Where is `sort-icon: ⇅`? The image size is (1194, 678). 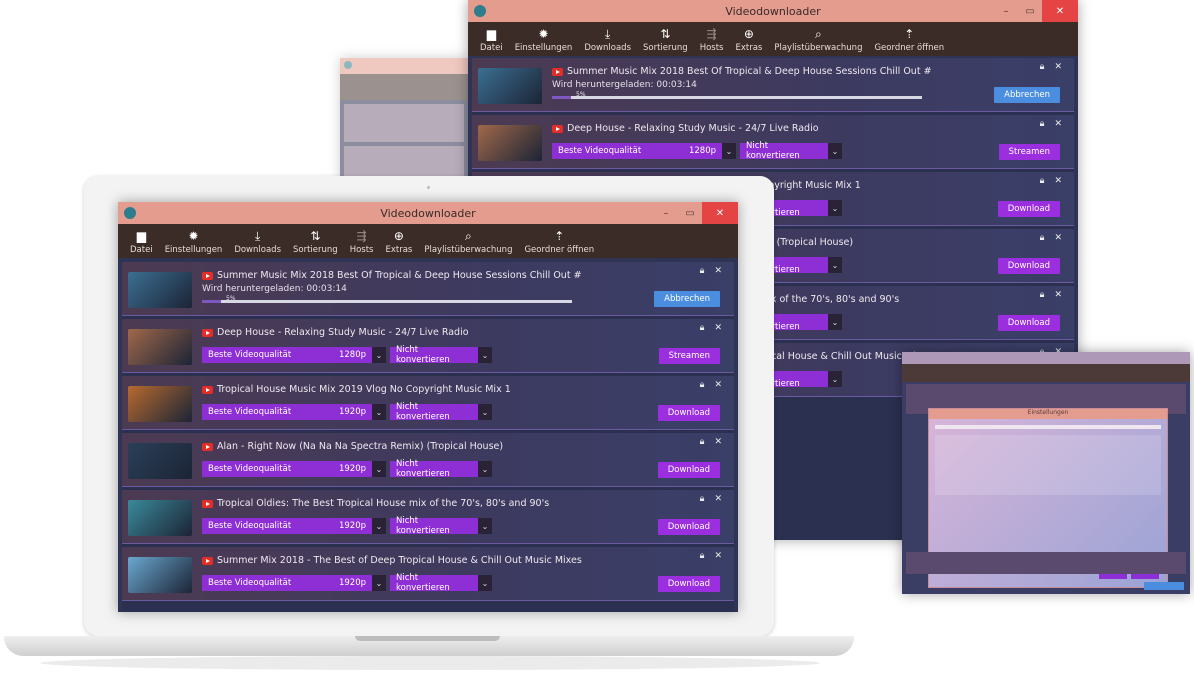 sort-icon: ⇅ is located at coordinates (315, 236).